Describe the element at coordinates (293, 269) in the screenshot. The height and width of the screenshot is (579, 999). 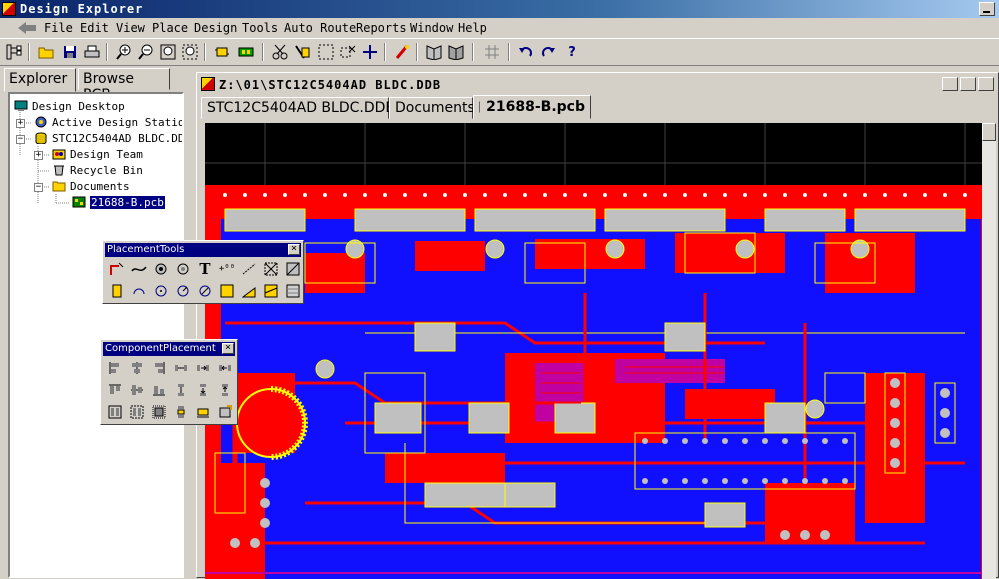
I see `place-polygon-plane-icon` at that location.